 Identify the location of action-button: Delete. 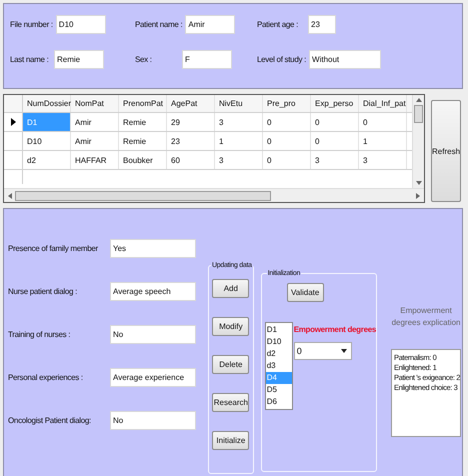
(231, 364).